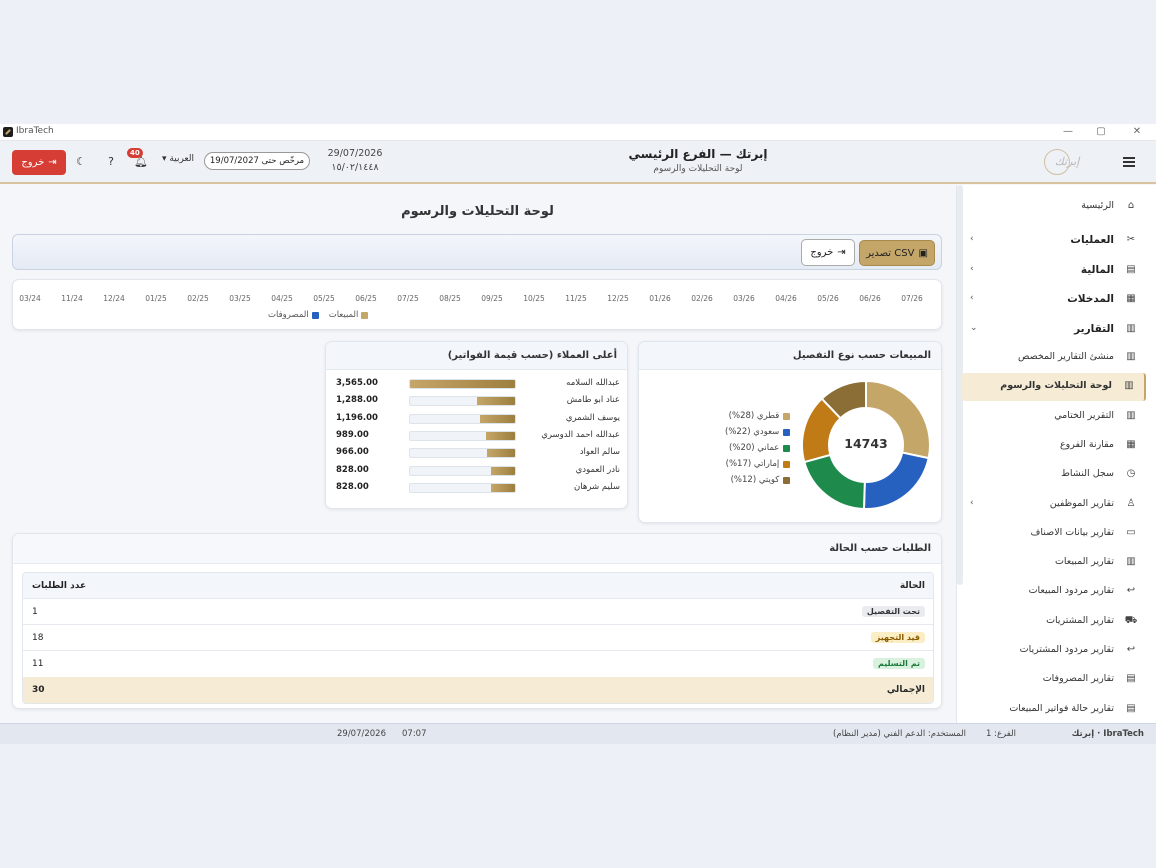 The width and height of the screenshot is (1156, 868). What do you see at coordinates (476, 356) in the screenshot?
I see `top-customers-title: أعلى العملاء (حسب قيمة الفواتير)` at bounding box center [476, 356].